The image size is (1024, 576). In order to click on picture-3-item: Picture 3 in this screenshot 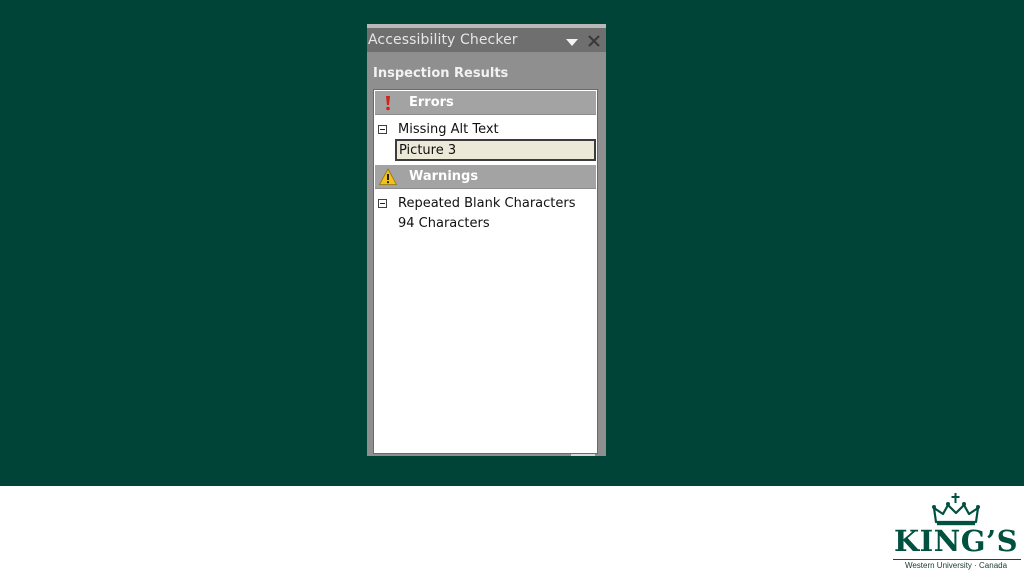, I will do `click(495, 150)`.